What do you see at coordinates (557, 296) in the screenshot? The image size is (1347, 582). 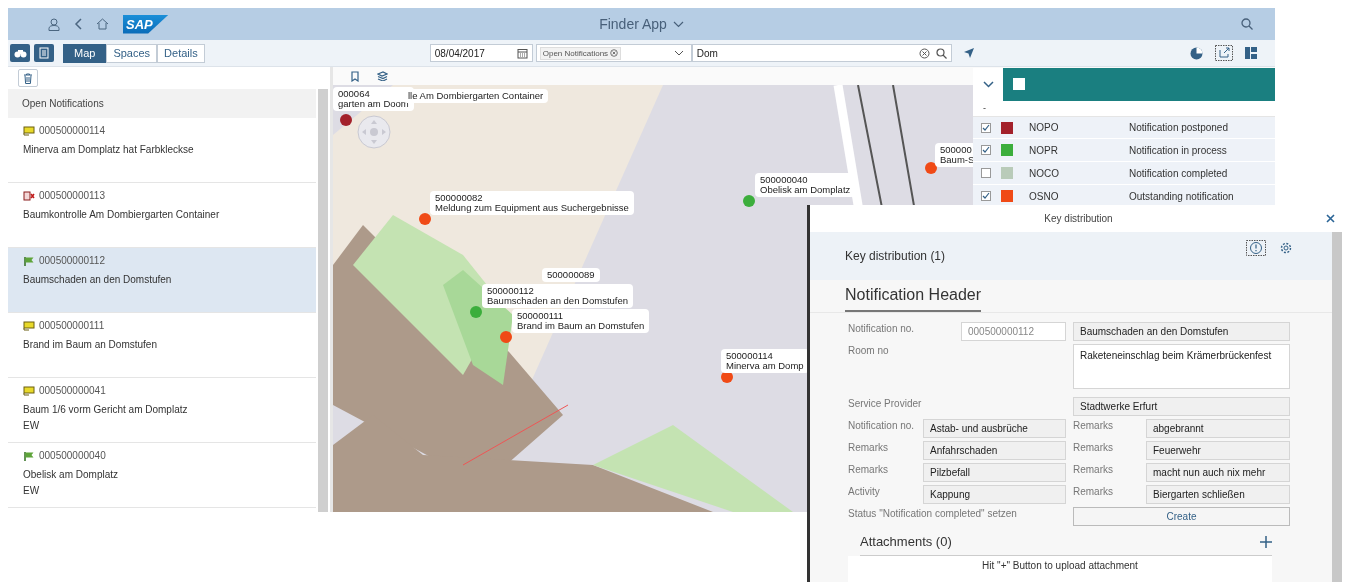 I see `map-callout: 500000112 Baumschaden an den Domstufen` at bounding box center [557, 296].